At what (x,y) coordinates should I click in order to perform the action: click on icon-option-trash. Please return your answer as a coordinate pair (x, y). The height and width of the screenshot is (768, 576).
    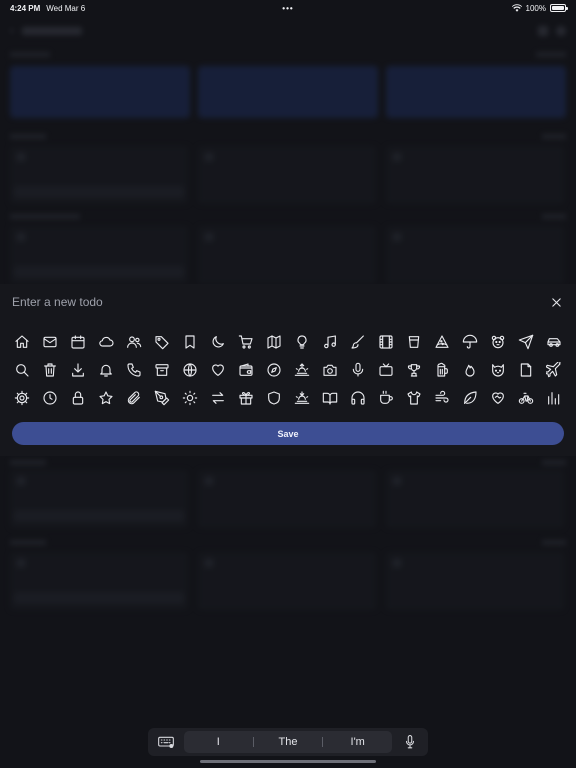
    Looking at the image, I should click on (50, 370).